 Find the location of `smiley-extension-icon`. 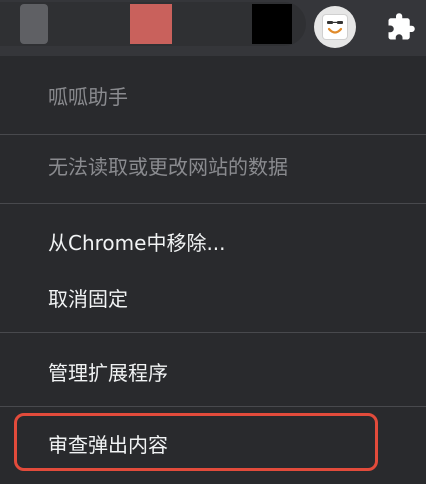

smiley-extension-icon is located at coordinates (335, 27).